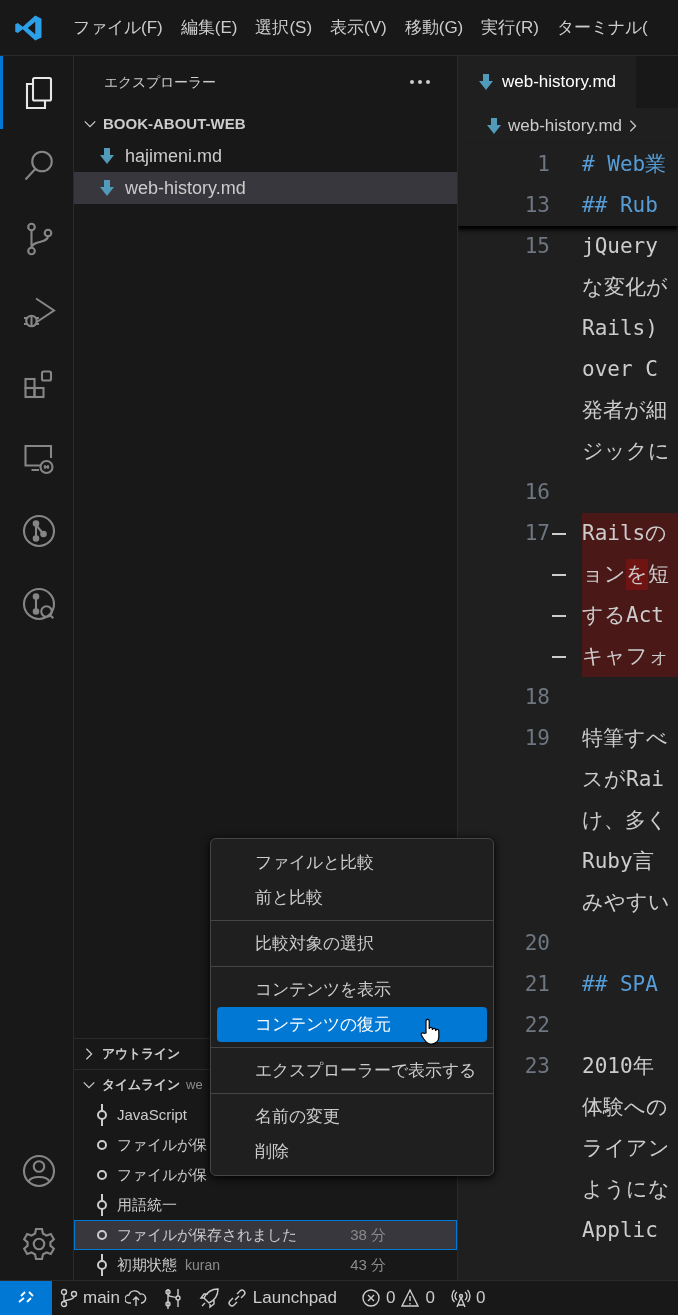  I want to click on timeline-label: 初期状態, so click(147, 1264).